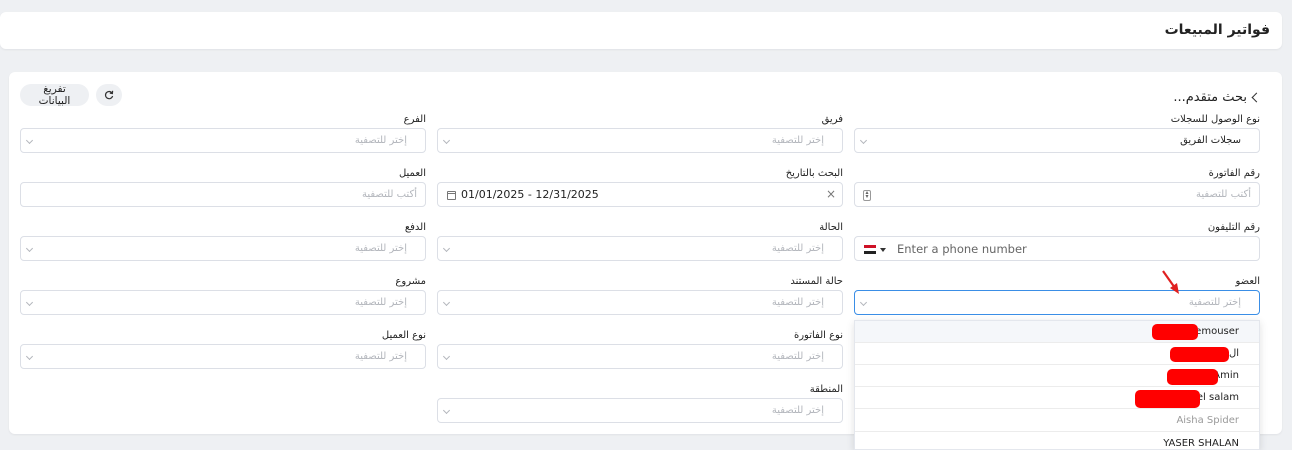 The height and width of the screenshot is (450, 1292). What do you see at coordinates (1248, 281) in the screenshot?
I see `member-label: العضو` at bounding box center [1248, 281].